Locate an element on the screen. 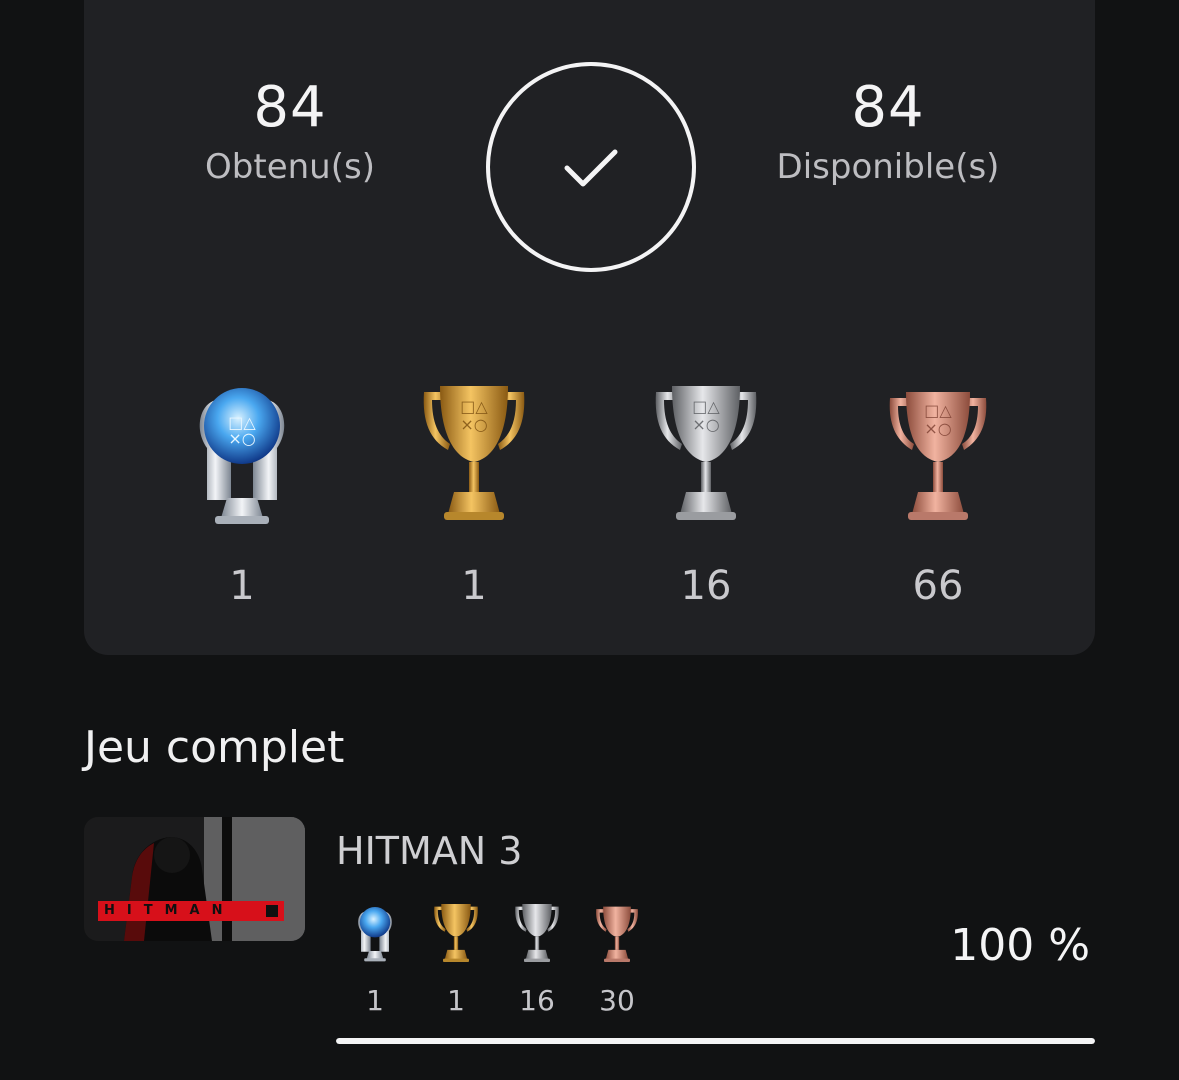  hitman-figure-image is located at coordinates (194, 879).